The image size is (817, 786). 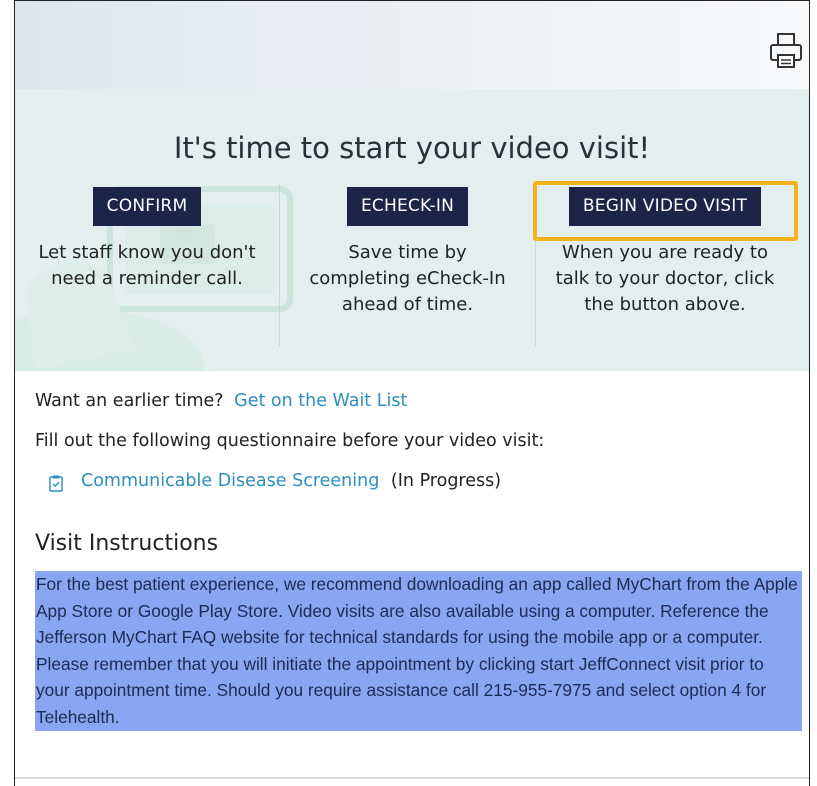 What do you see at coordinates (446, 481) in the screenshot?
I see `questionnaire-status: (In Progress)` at bounding box center [446, 481].